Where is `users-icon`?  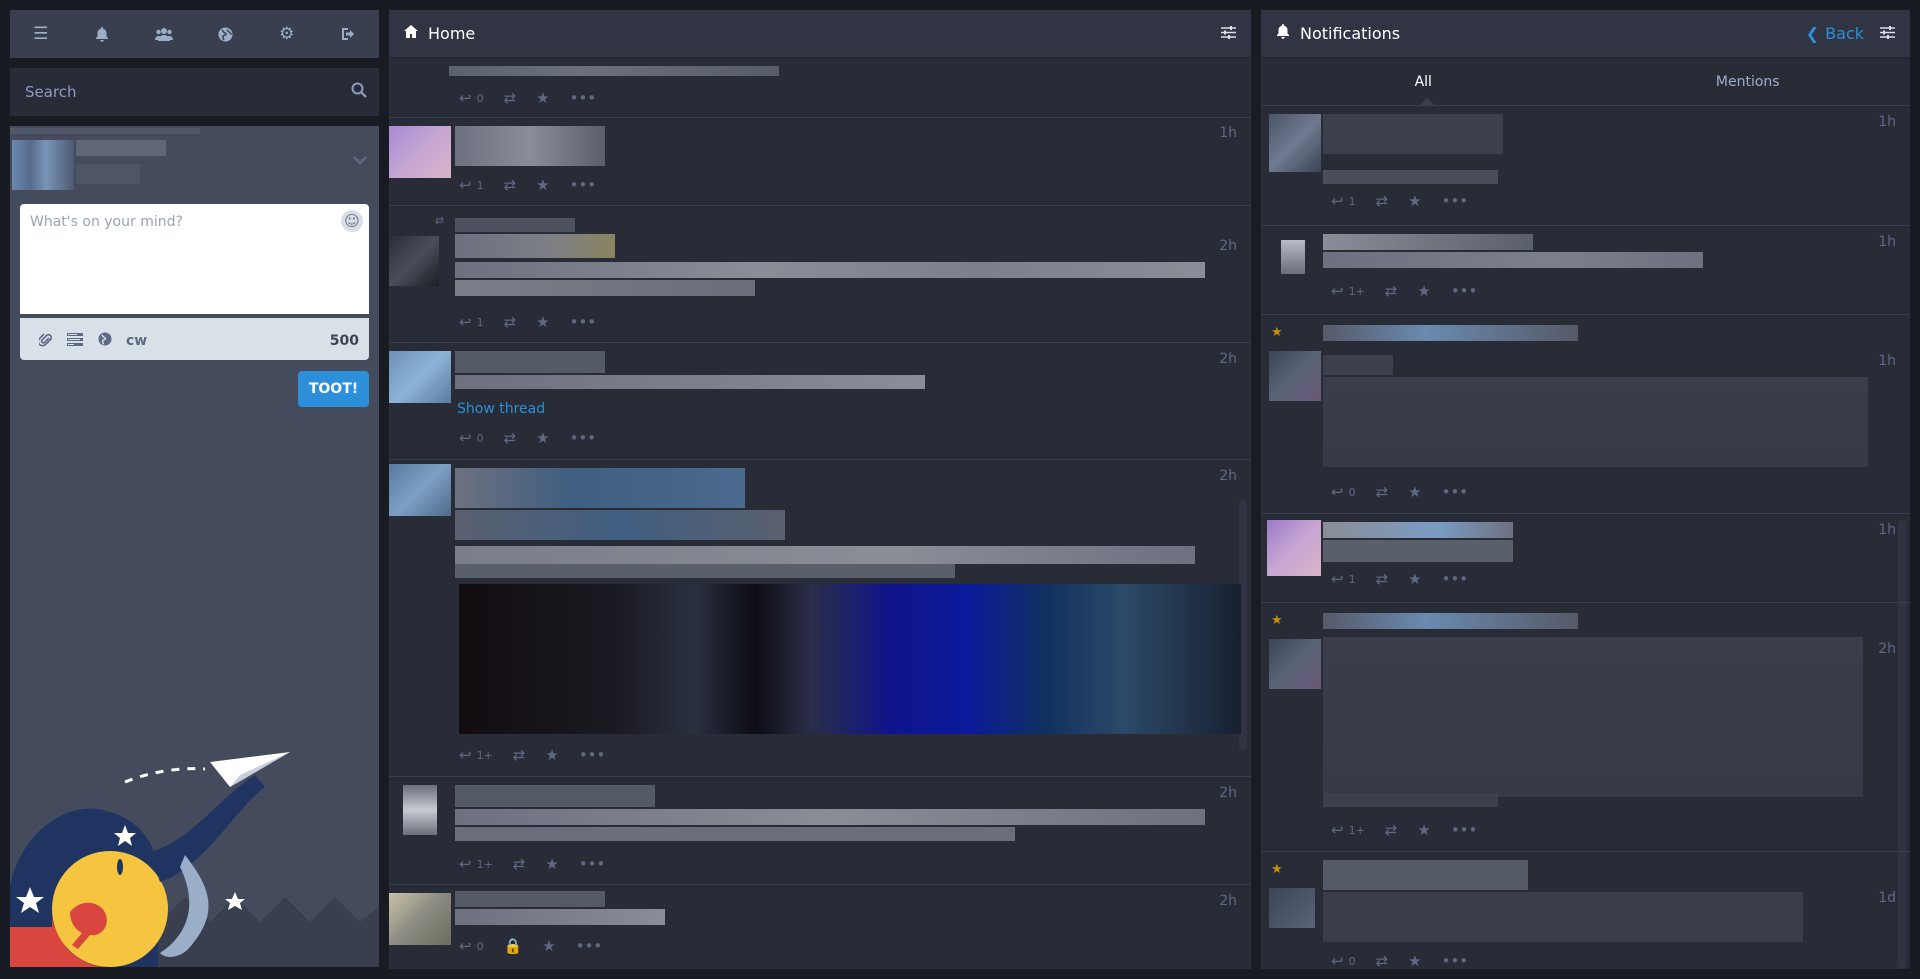 users-icon is located at coordinates (164, 34).